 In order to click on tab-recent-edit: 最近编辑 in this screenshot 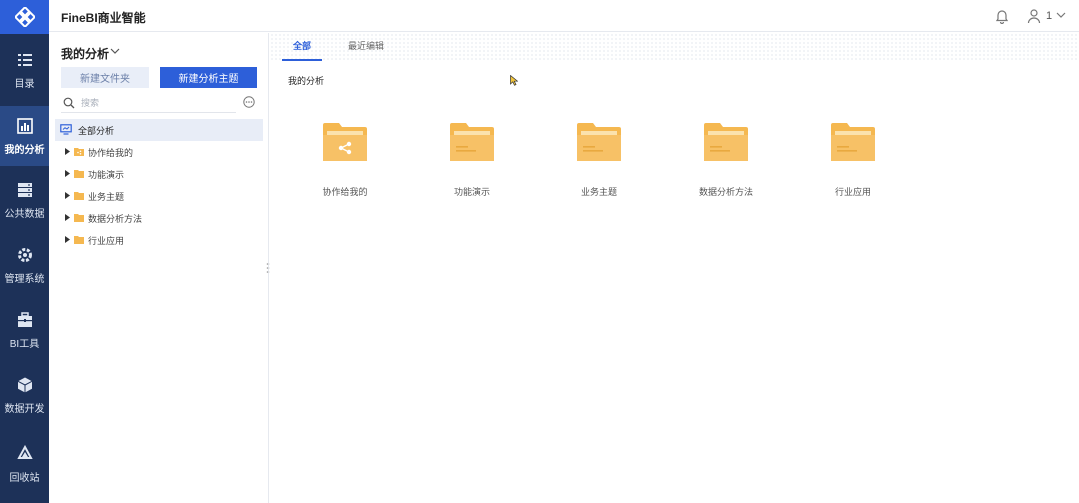, I will do `click(366, 50)`.